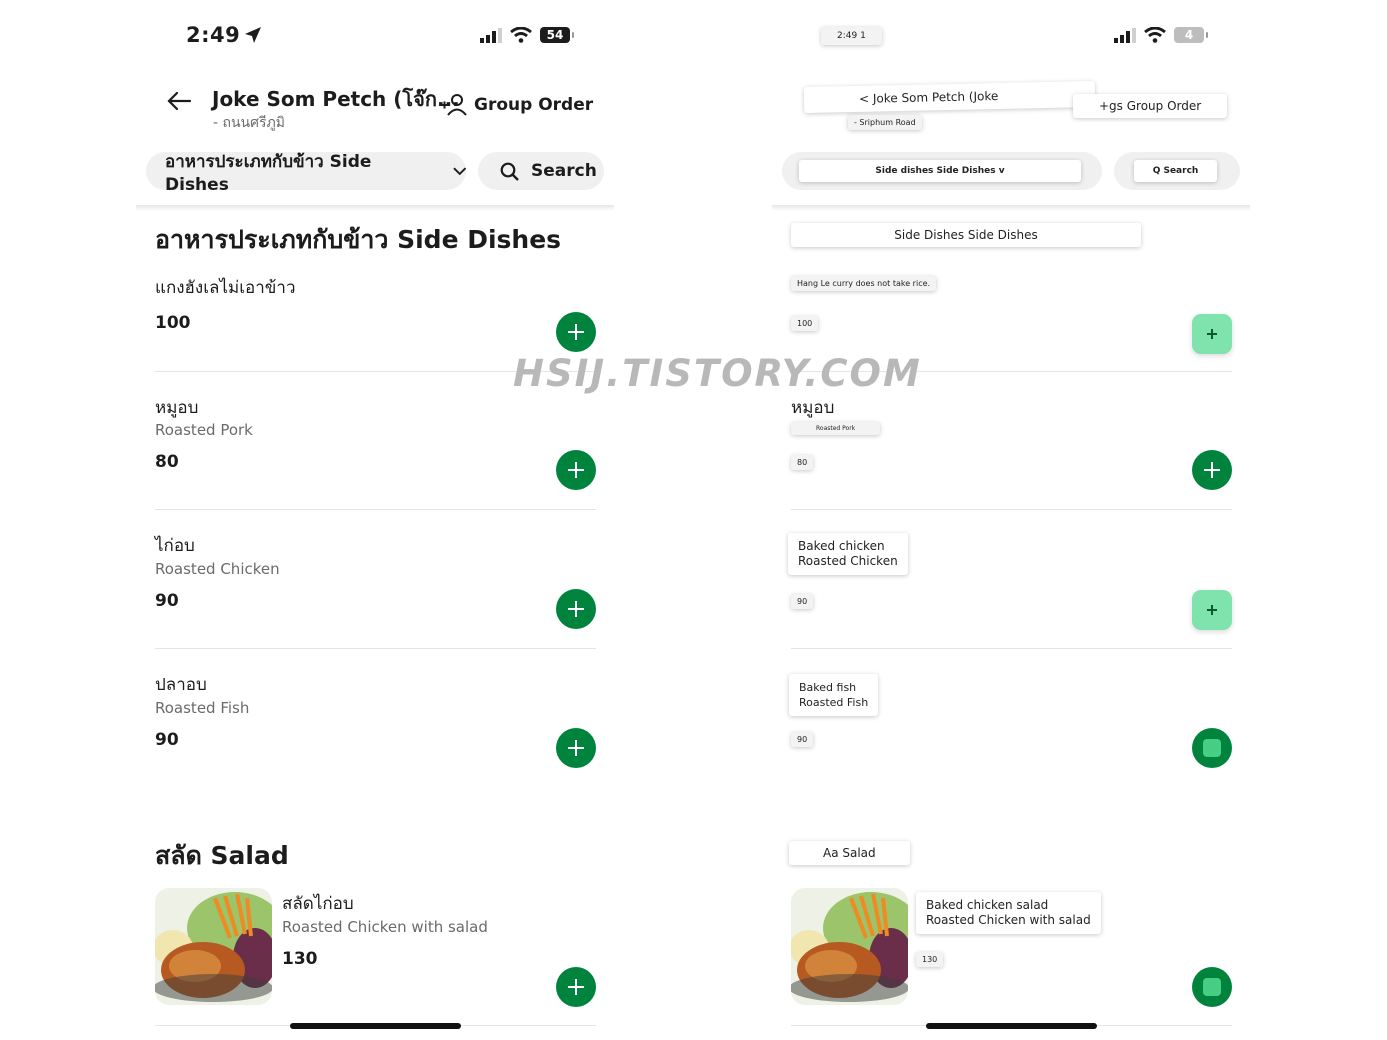 This screenshot has height=1040, width=1387. Describe the element at coordinates (864, 283) in the screenshot. I see `item-name: Hang Le curry does not take rice.` at that location.